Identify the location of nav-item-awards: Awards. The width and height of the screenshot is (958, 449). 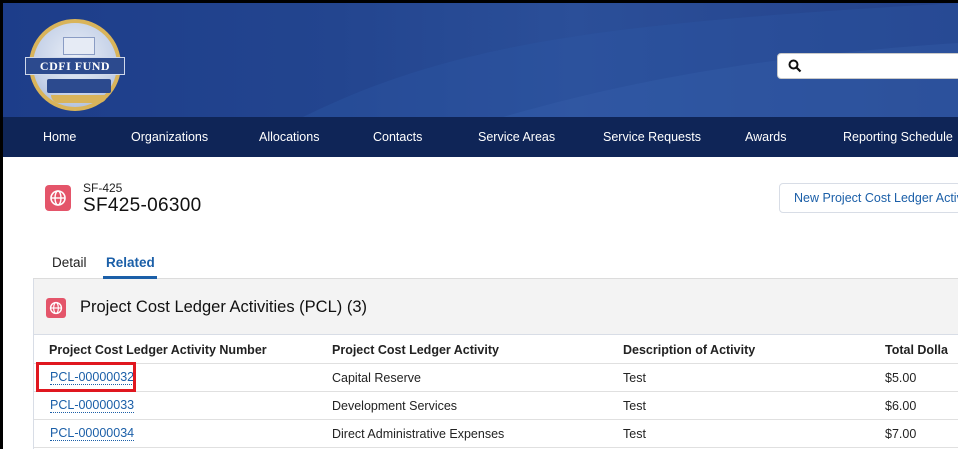
(765, 137).